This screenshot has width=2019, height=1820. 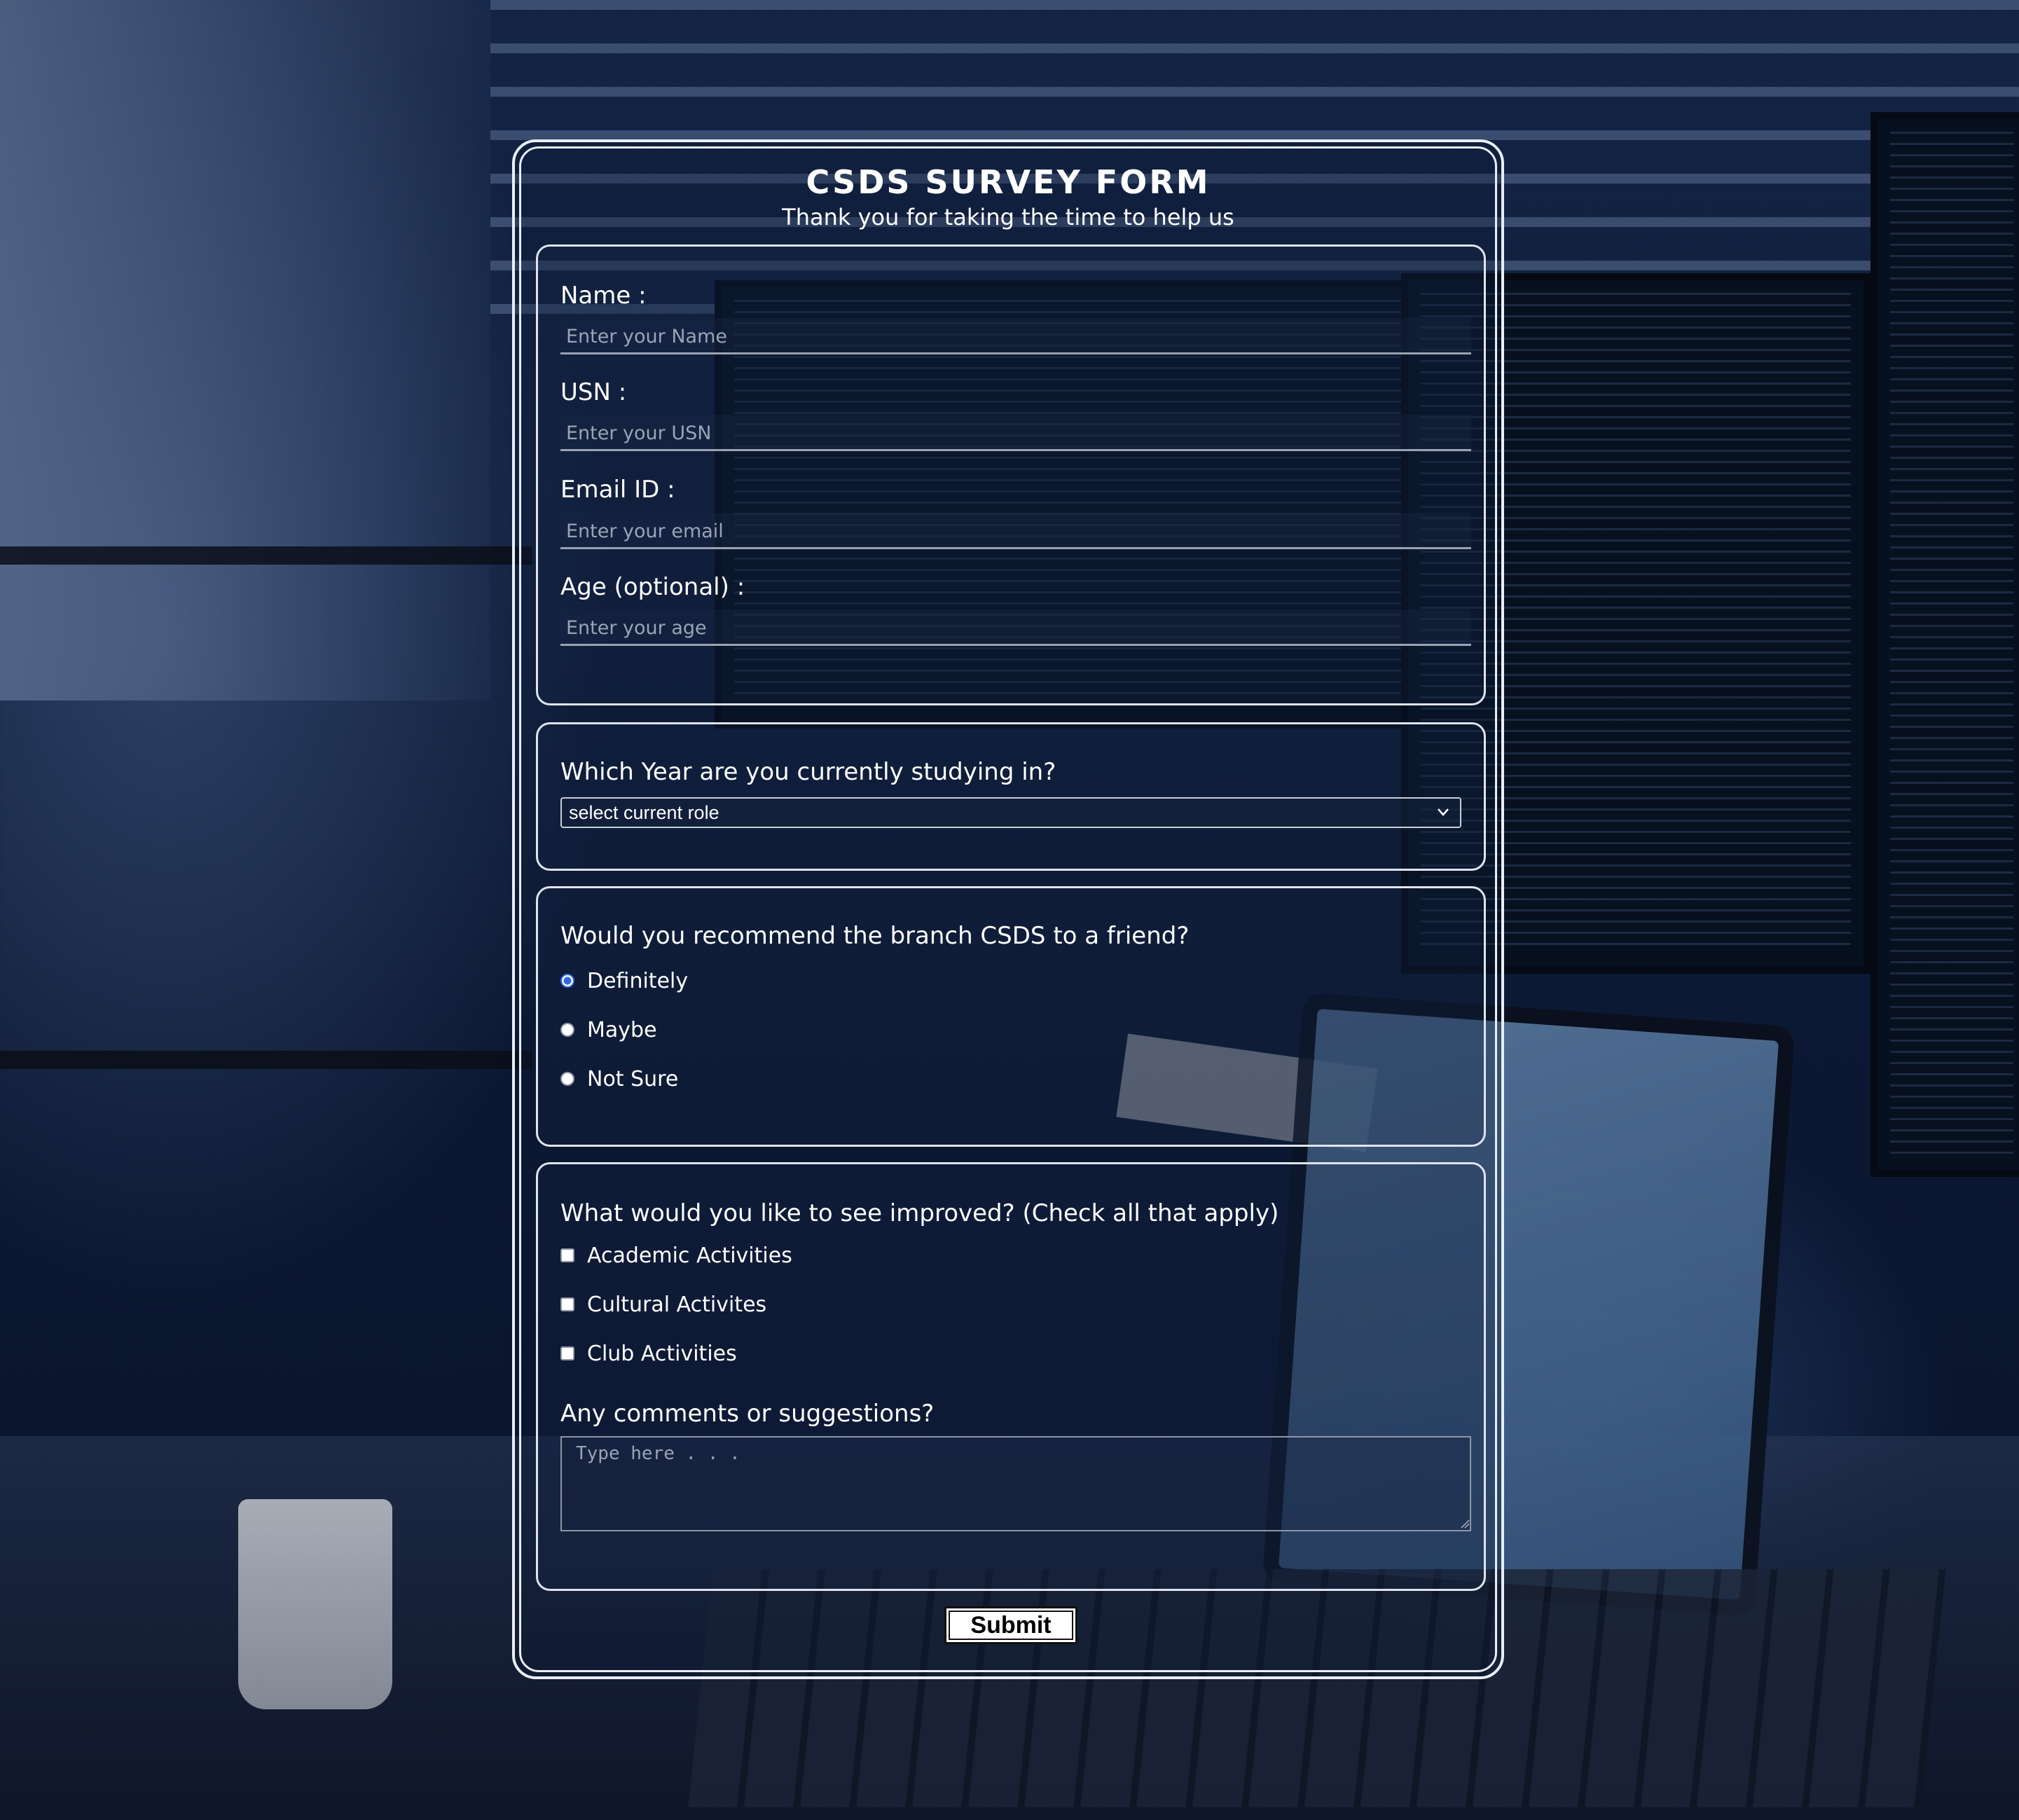 I want to click on usn-label: USN :, so click(x=594, y=392).